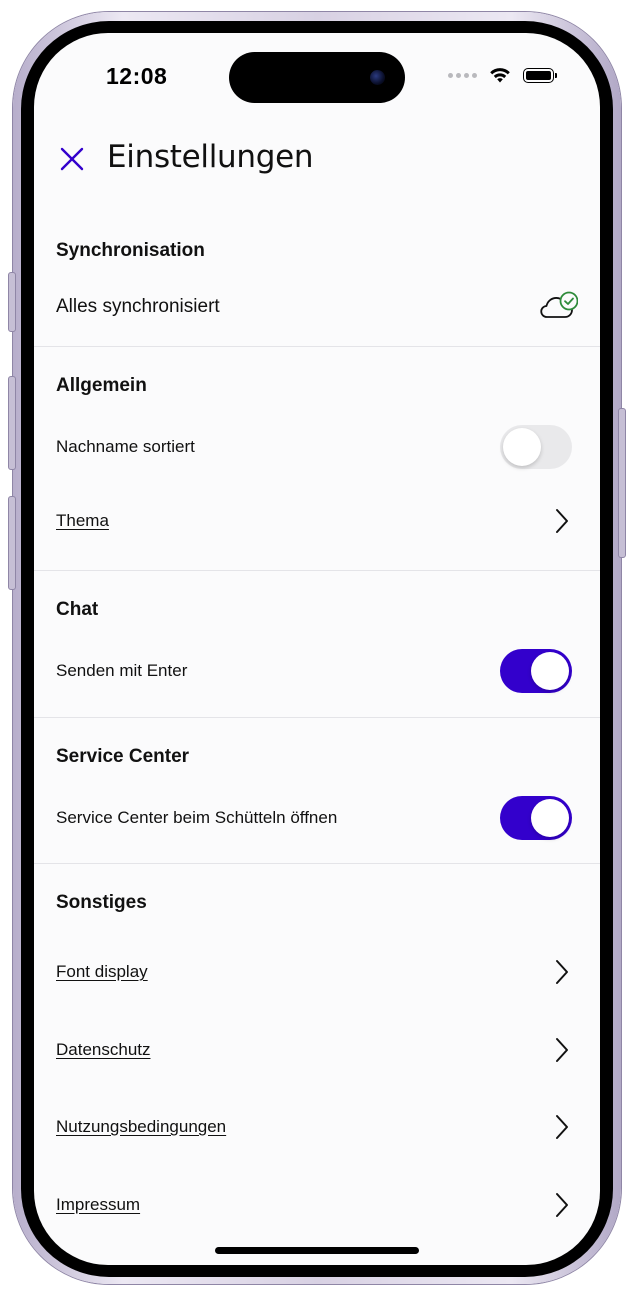  What do you see at coordinates (317, 447) in the screenshot?
I see `sort-lastname-row: Nachname sortiert` at bounding box center [317, 447].